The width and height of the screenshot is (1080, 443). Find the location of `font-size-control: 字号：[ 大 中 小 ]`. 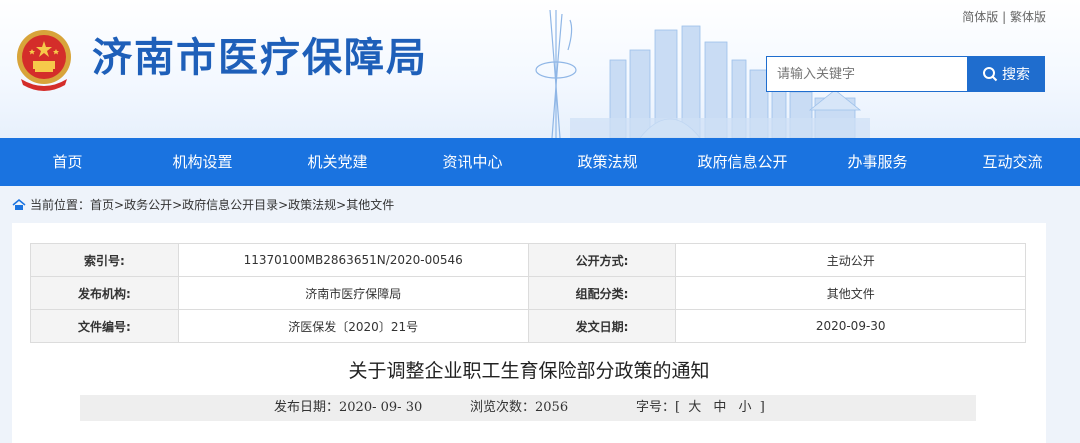

font-size-control: 字号：[ 大 中 小 ] is located at coordinates (700, 408).